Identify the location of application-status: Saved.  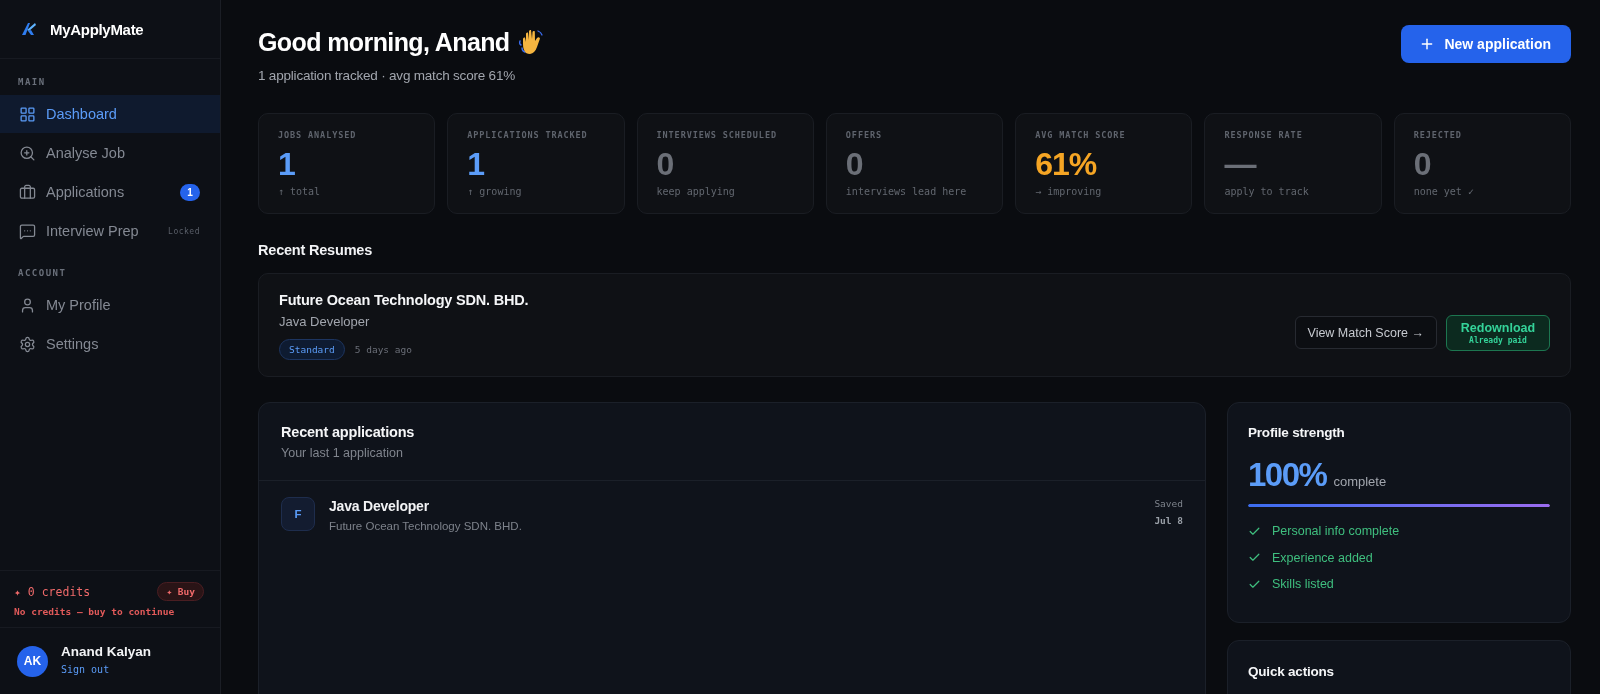
(1168, 503).